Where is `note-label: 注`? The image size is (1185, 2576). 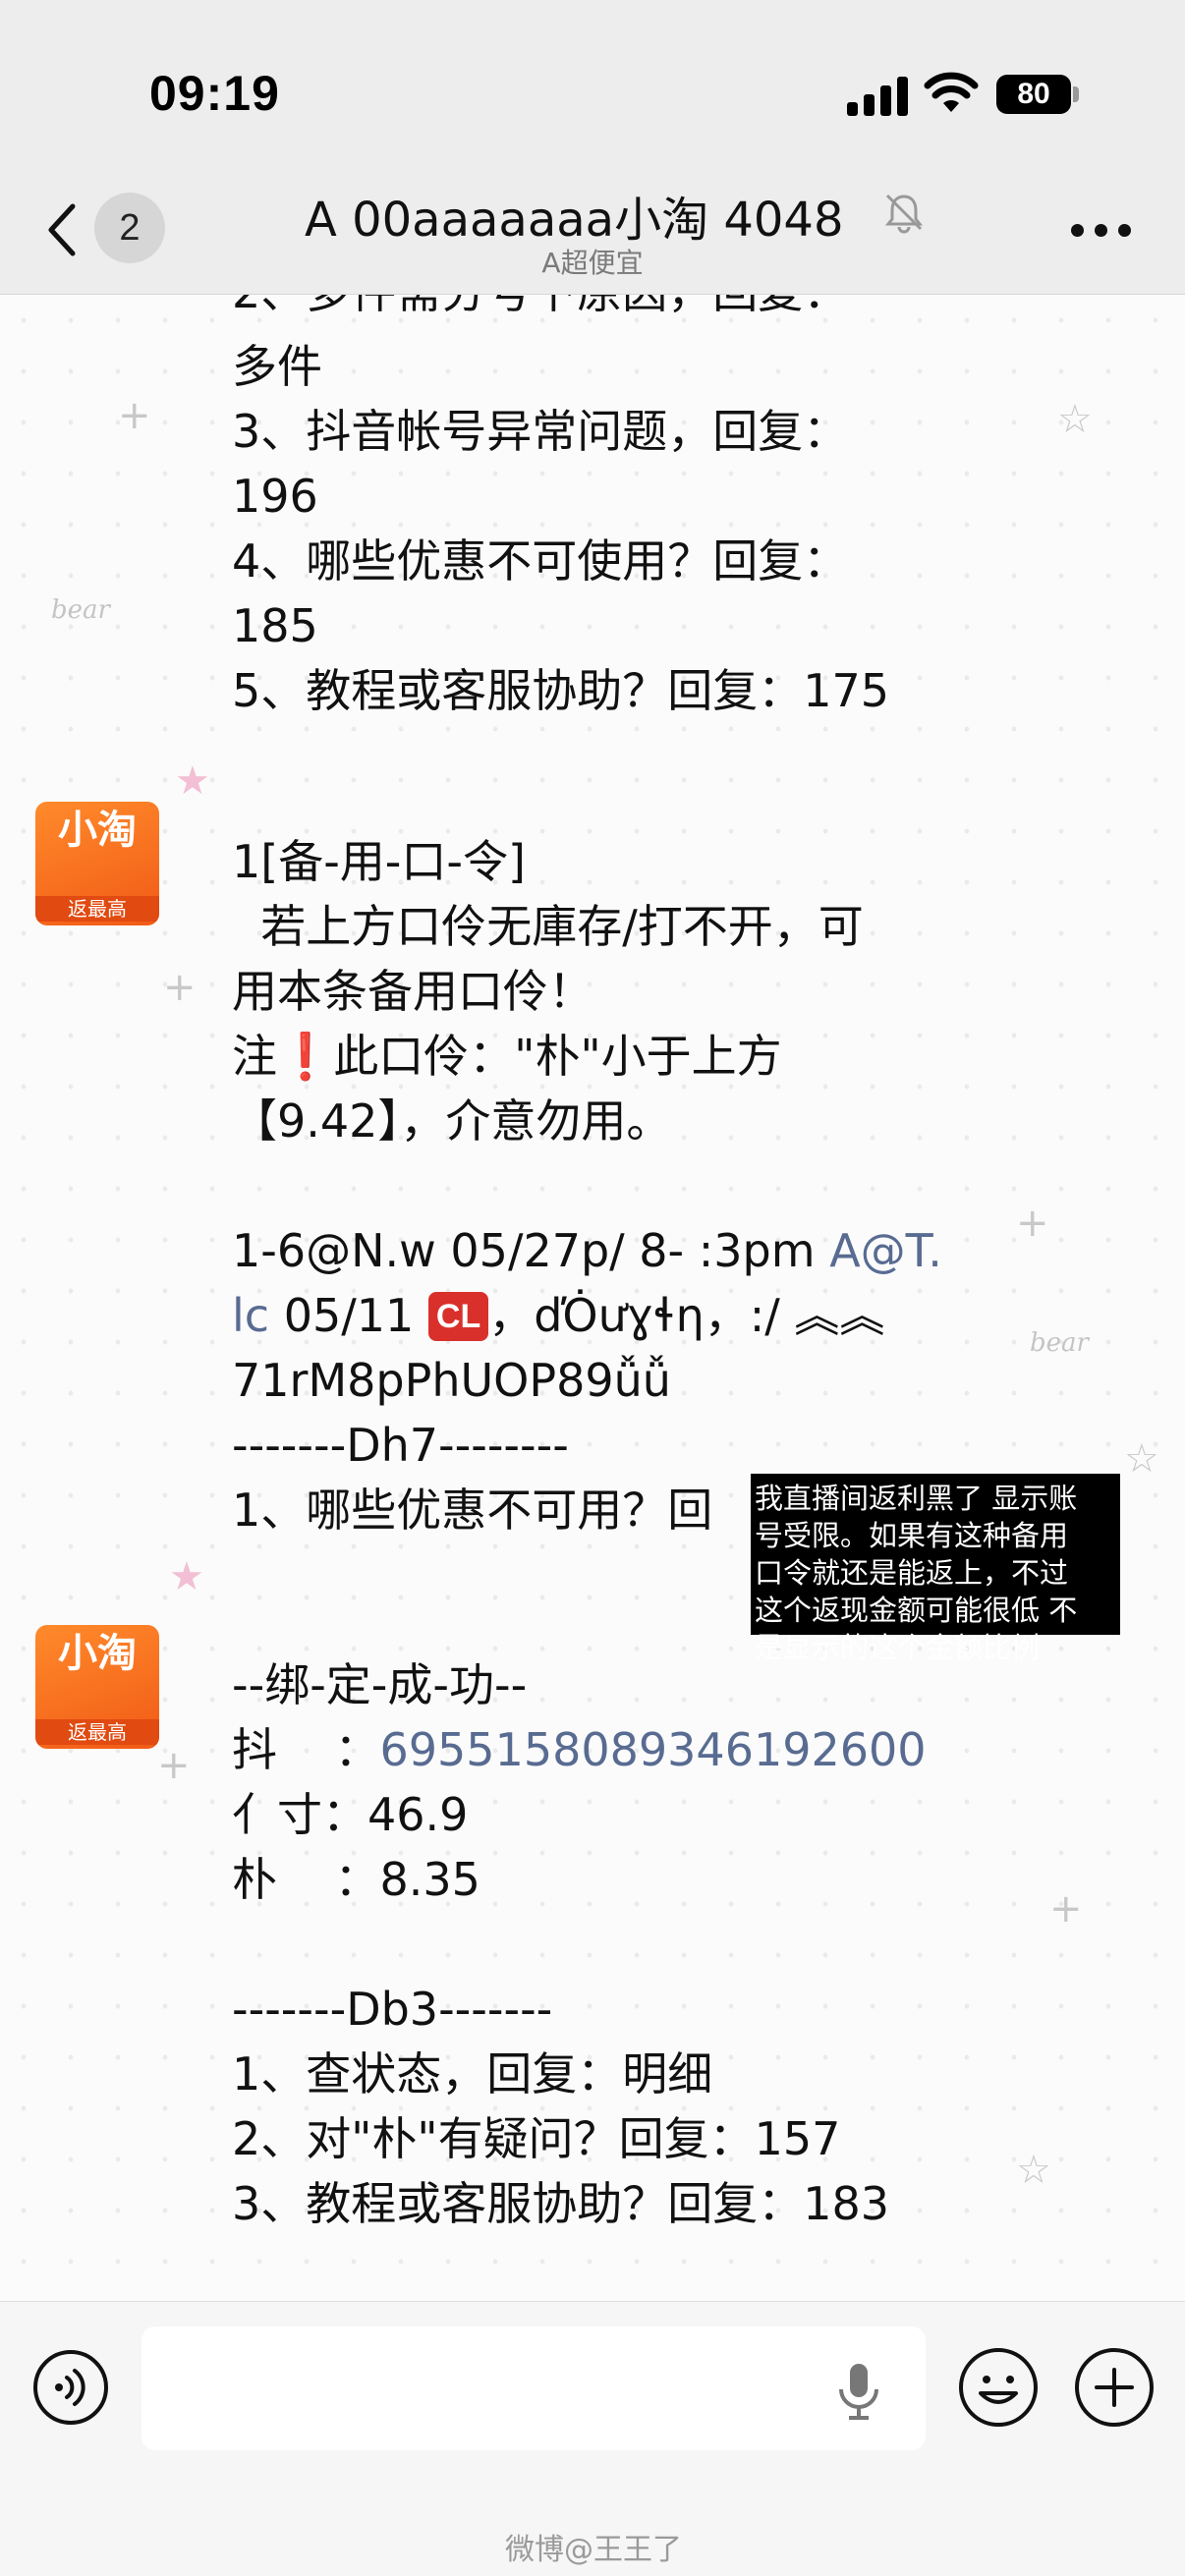 note-label: 注 is located at coordinates (255, 1056).